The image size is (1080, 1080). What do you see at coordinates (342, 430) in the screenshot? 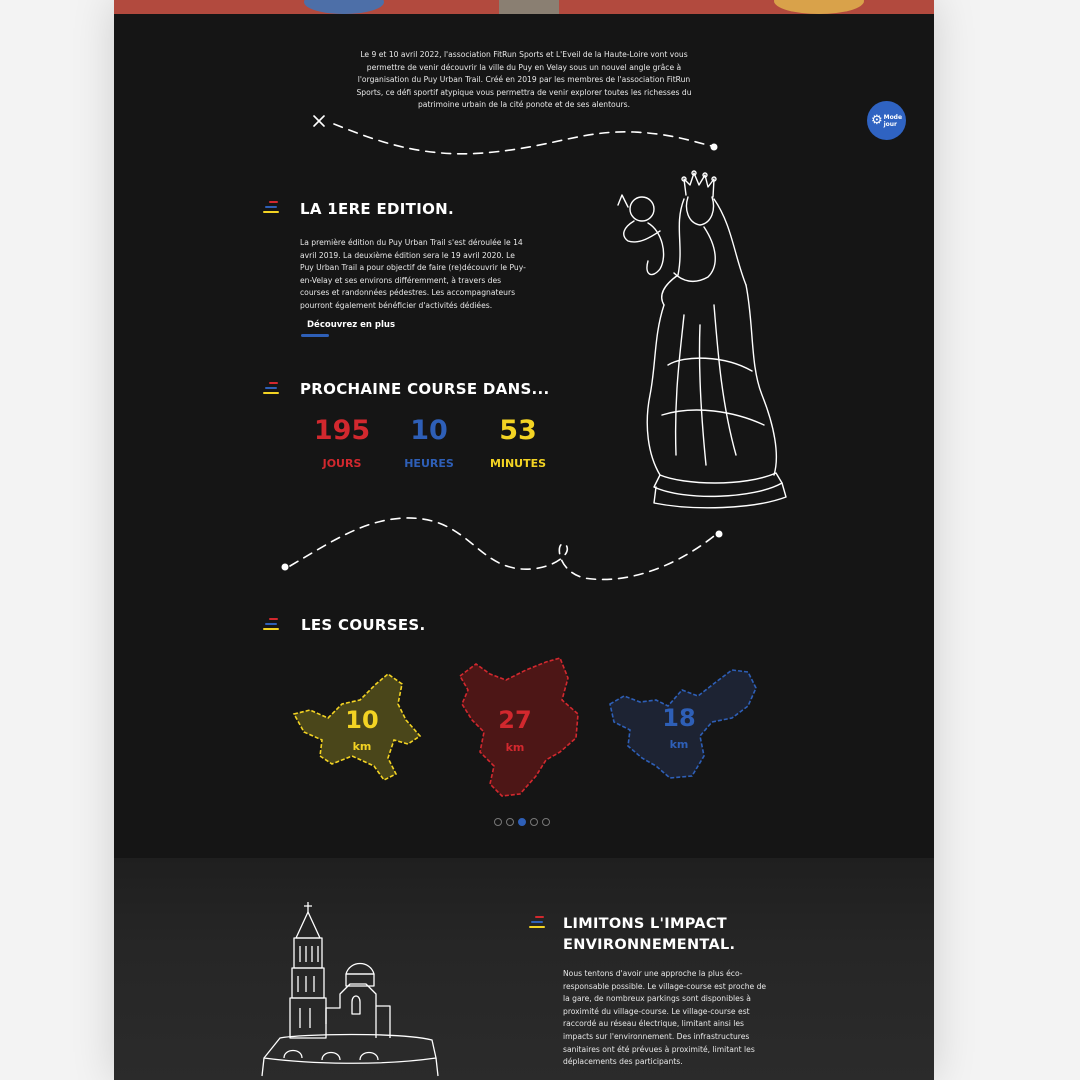
I see `countdown-days-value: 195` at bounding box center [342, 430].